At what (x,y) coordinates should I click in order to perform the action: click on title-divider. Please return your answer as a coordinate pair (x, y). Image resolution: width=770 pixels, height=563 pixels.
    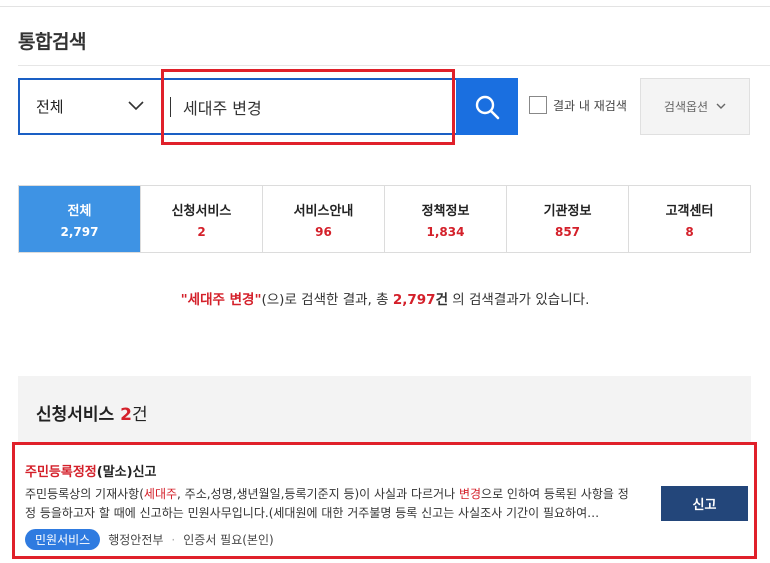
    Looking at the image, I should click on (394, 65).